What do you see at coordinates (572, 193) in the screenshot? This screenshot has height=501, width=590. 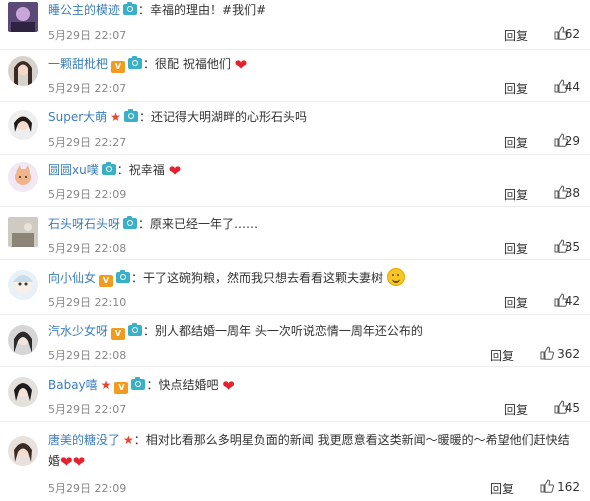 I see `like-count: 38` at bounding box center [572, 193].